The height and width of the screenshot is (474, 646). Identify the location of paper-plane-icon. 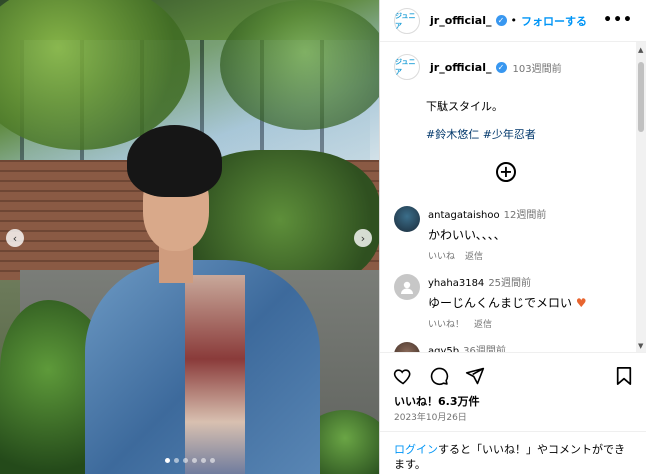
(475, 376).